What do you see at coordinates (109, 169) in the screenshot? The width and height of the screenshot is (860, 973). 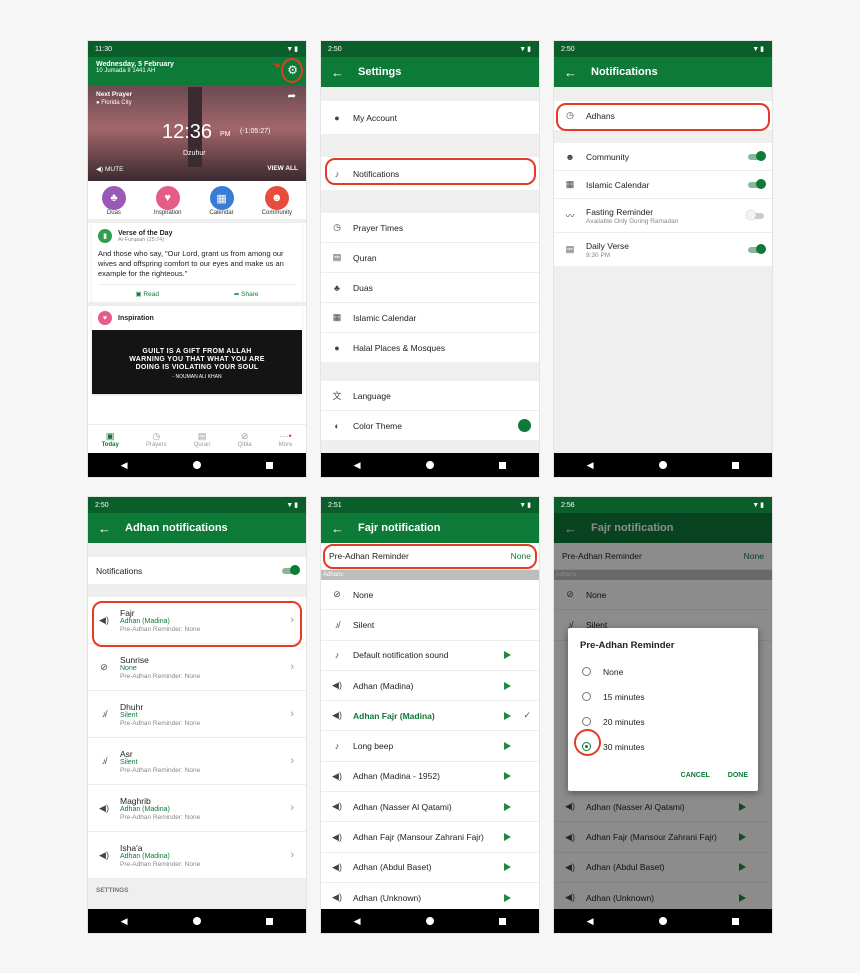 I see `mute-button: ◀) MUTE` at bounding box center [109, 169].